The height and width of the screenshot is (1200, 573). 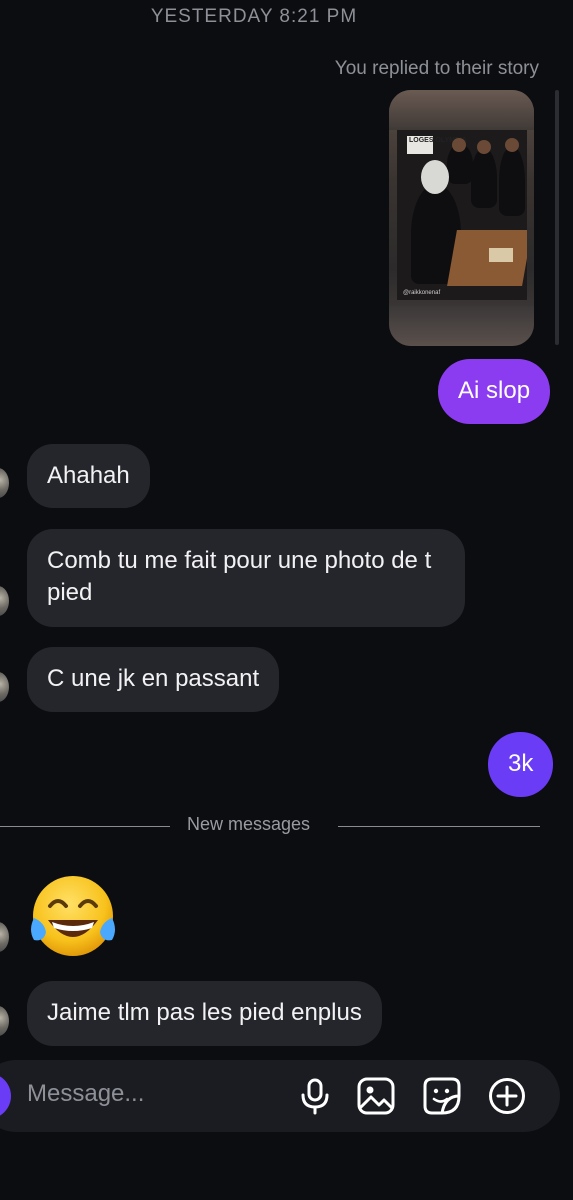 I want to click on story-table, so click(x=487, y=258).